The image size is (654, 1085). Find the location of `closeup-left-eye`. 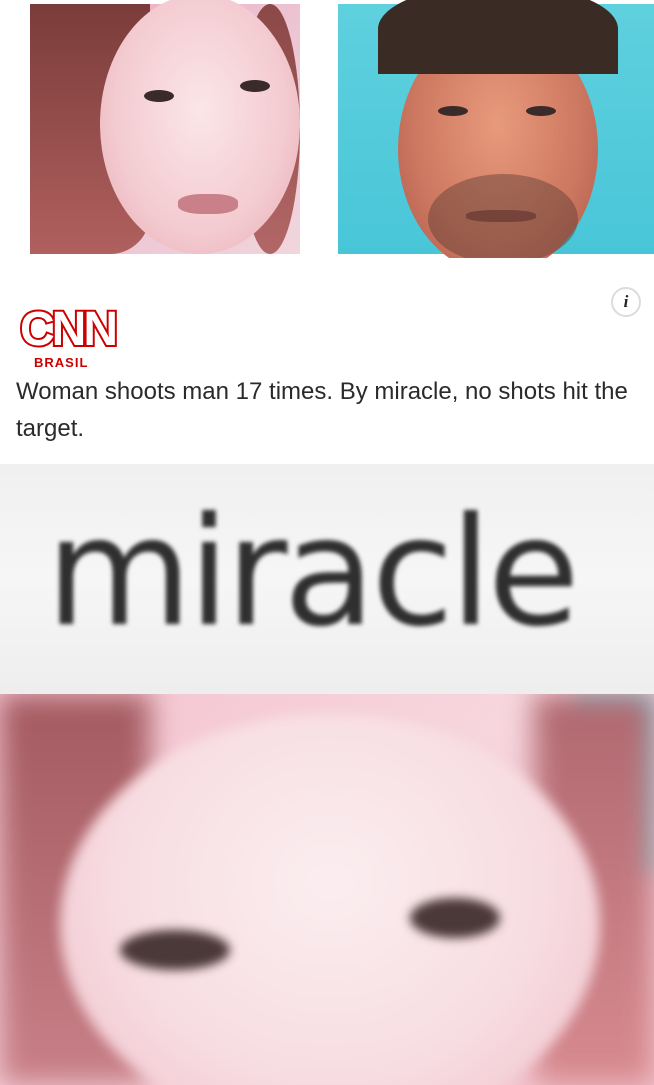

closeup-left-eye is located at coordinates (175, 950).